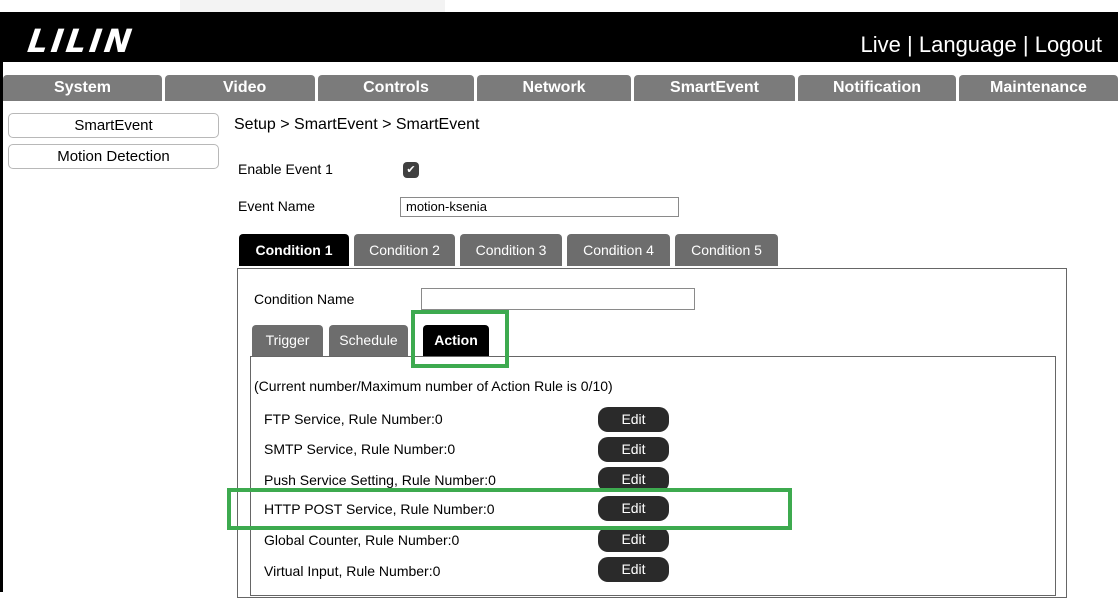 The height and width of the screenshot is (598, 1118). What do you see at coordinates (304, 299) in the screenshot?
I see `condition-name-label: Condition Name` at bounding box center [304, 299].